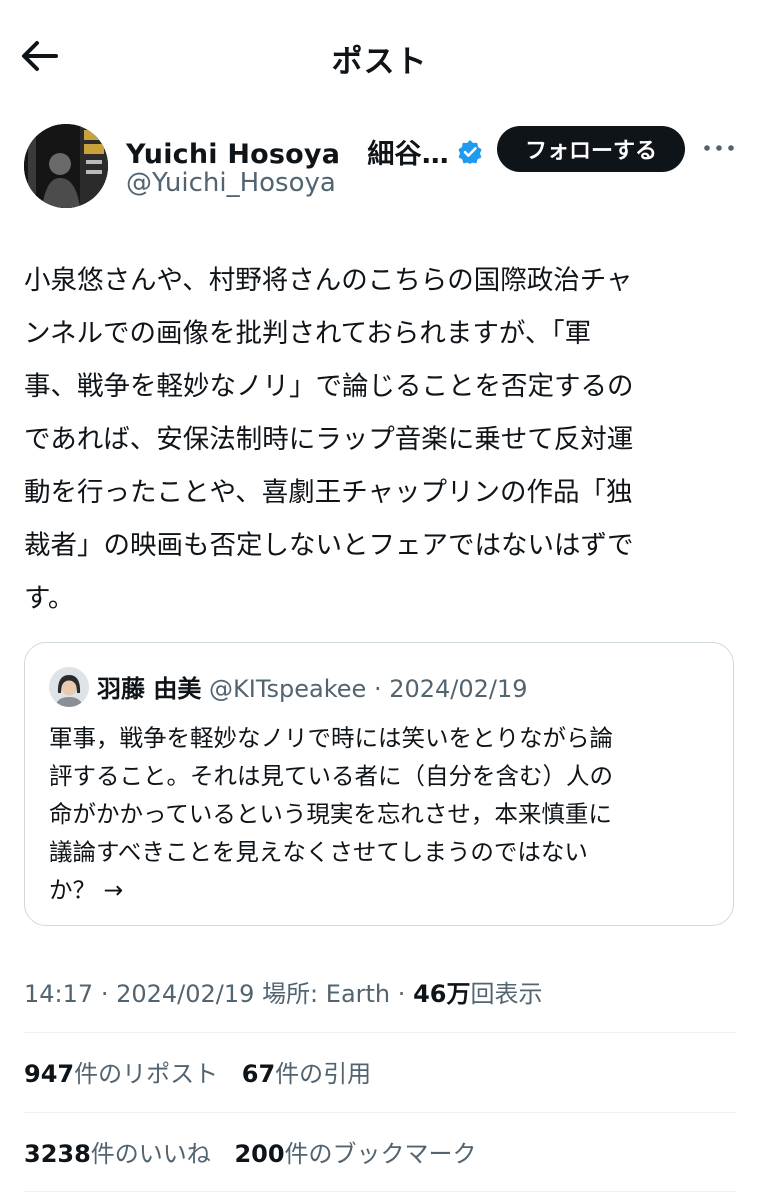 This screenshot has height=1200, width=759. I want to click on tweet-text-line: す。, so click(49, 598).